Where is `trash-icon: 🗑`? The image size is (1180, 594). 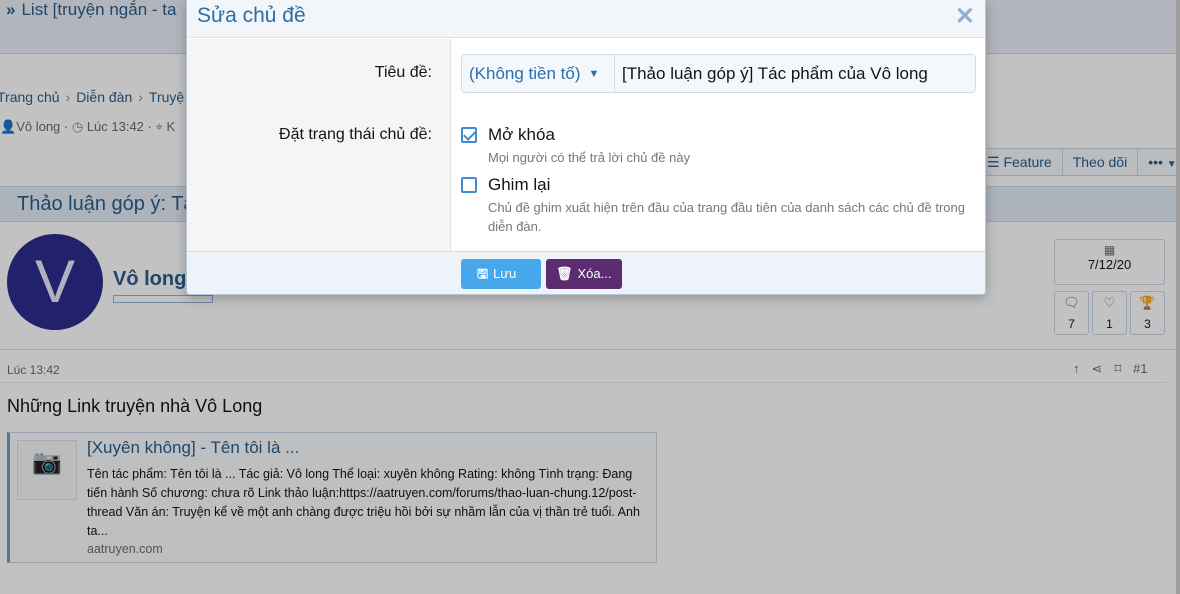
trash-icon: 🗑 is located at coordinates (564, 273).